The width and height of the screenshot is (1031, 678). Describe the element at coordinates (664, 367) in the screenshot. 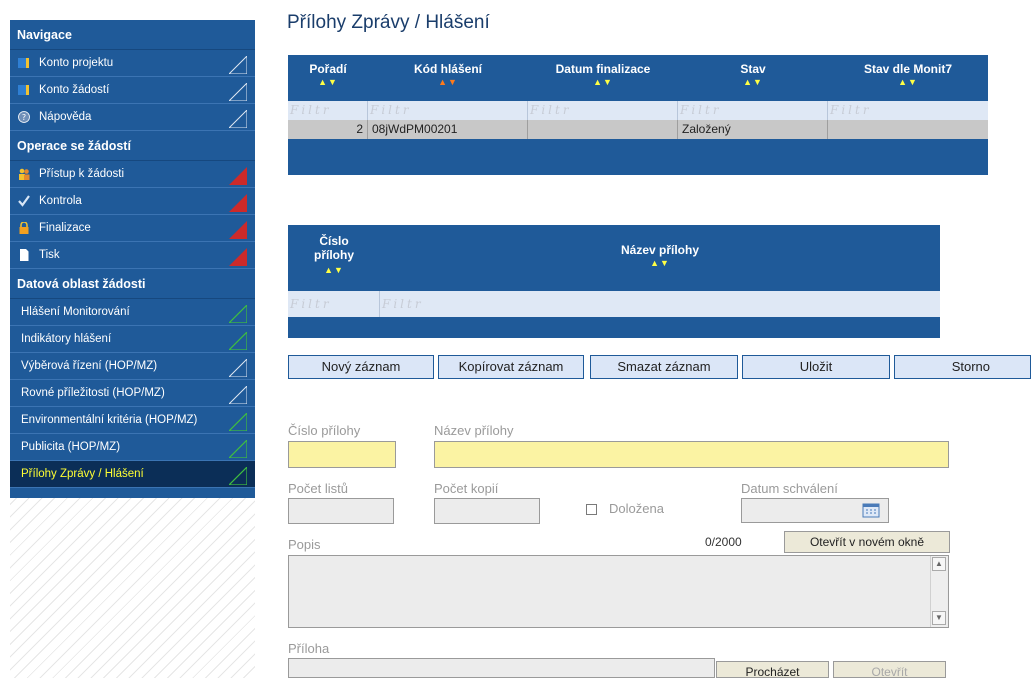

I see `delete-record-button: Smazat záznam` at that location.